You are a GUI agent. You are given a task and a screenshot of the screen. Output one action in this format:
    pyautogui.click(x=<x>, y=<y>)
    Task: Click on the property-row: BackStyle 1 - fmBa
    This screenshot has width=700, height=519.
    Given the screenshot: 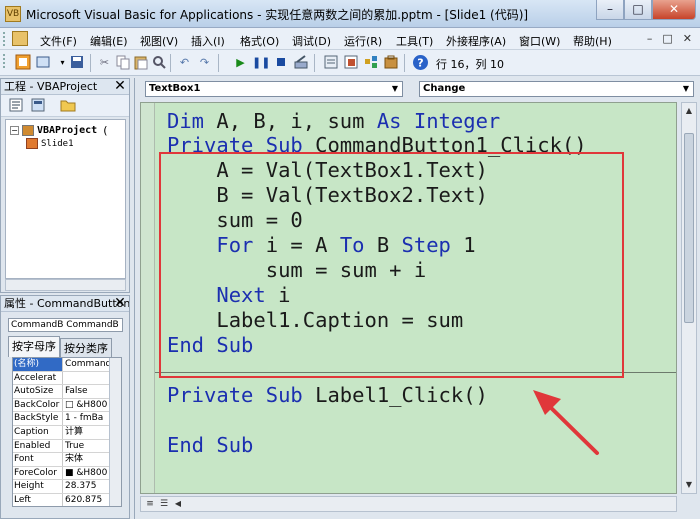 What is the action you would take?
    pyautogui.click(x=67, y=419)
    